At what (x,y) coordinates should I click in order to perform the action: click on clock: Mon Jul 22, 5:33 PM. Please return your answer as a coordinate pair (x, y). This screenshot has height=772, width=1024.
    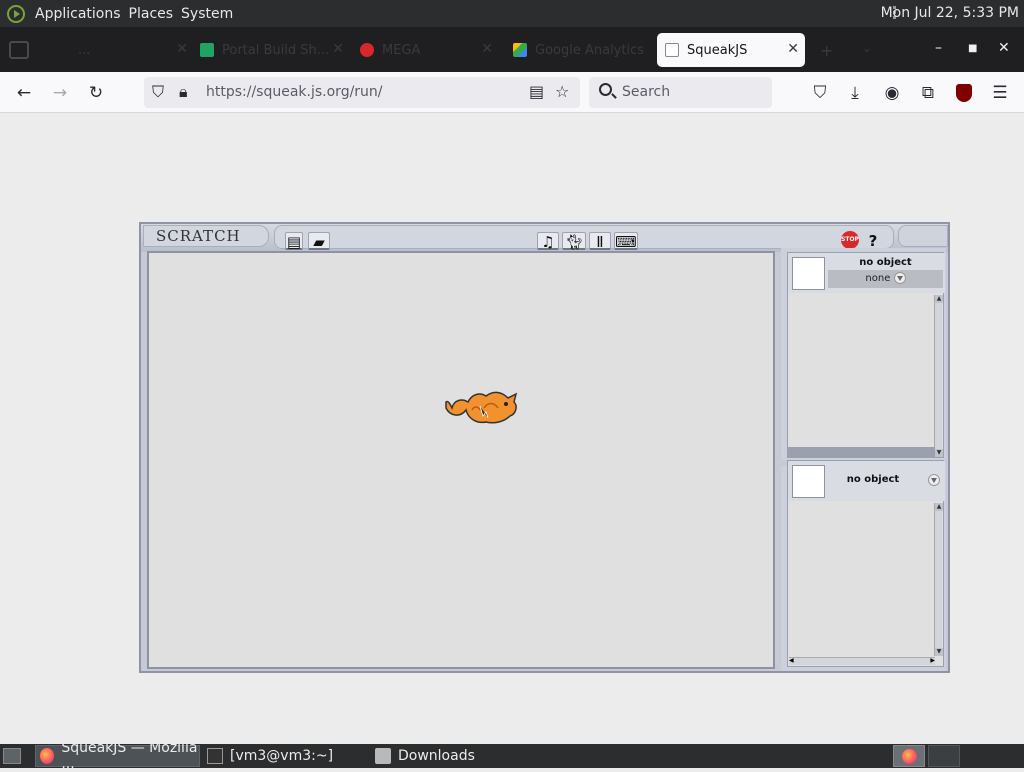
    Looking at the image, I should click on (950, 13).